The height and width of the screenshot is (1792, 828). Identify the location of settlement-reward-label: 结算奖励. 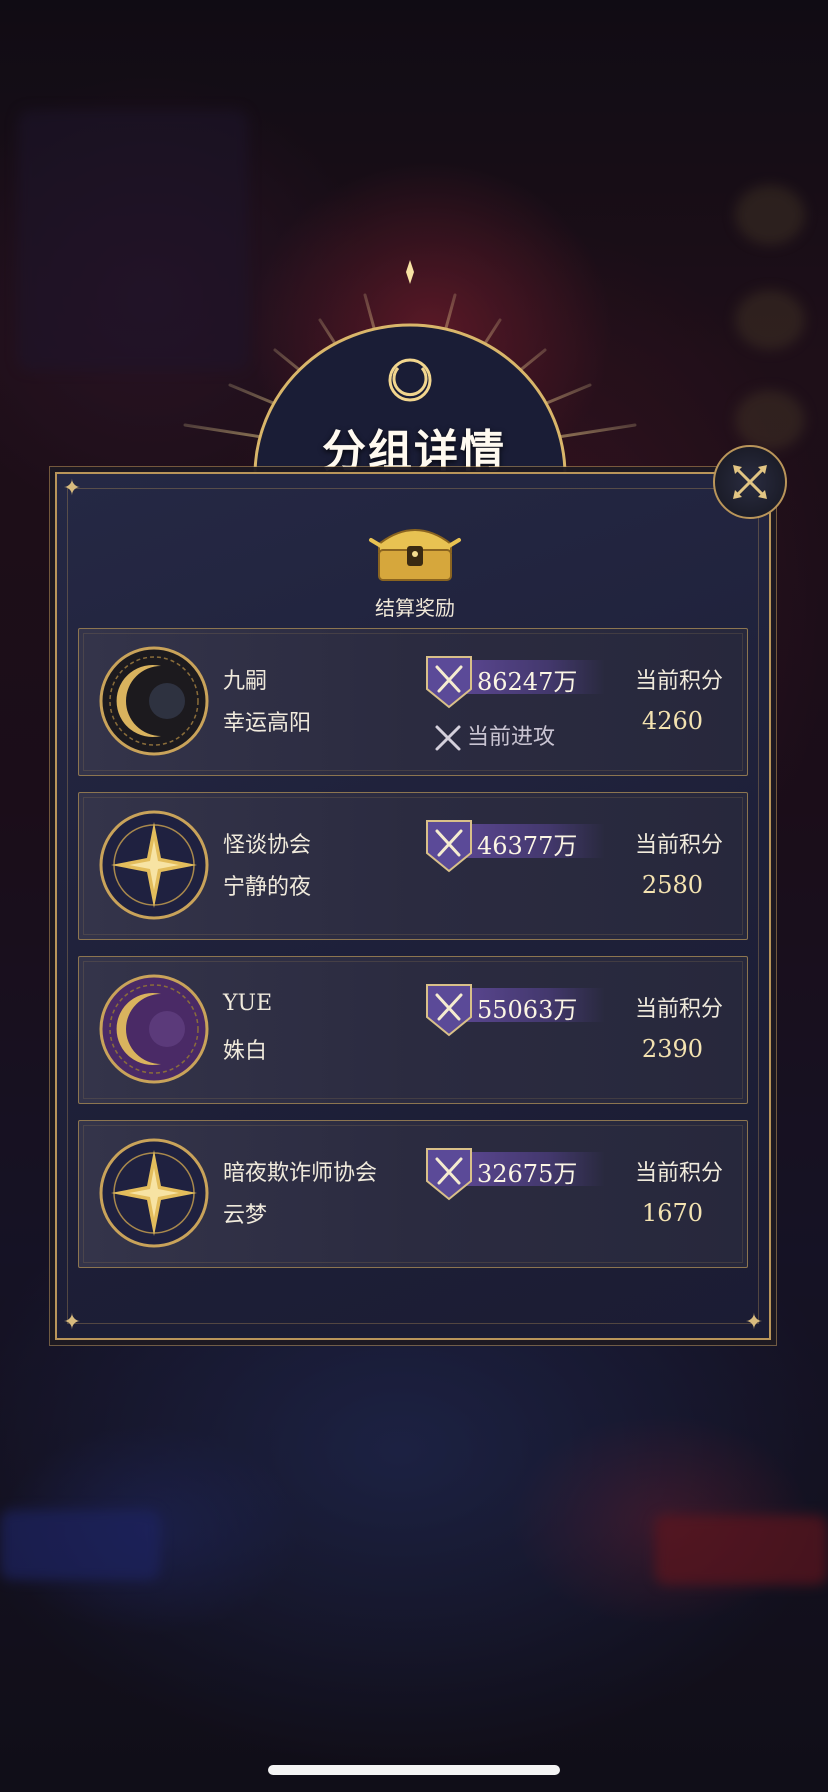
(415, 608).